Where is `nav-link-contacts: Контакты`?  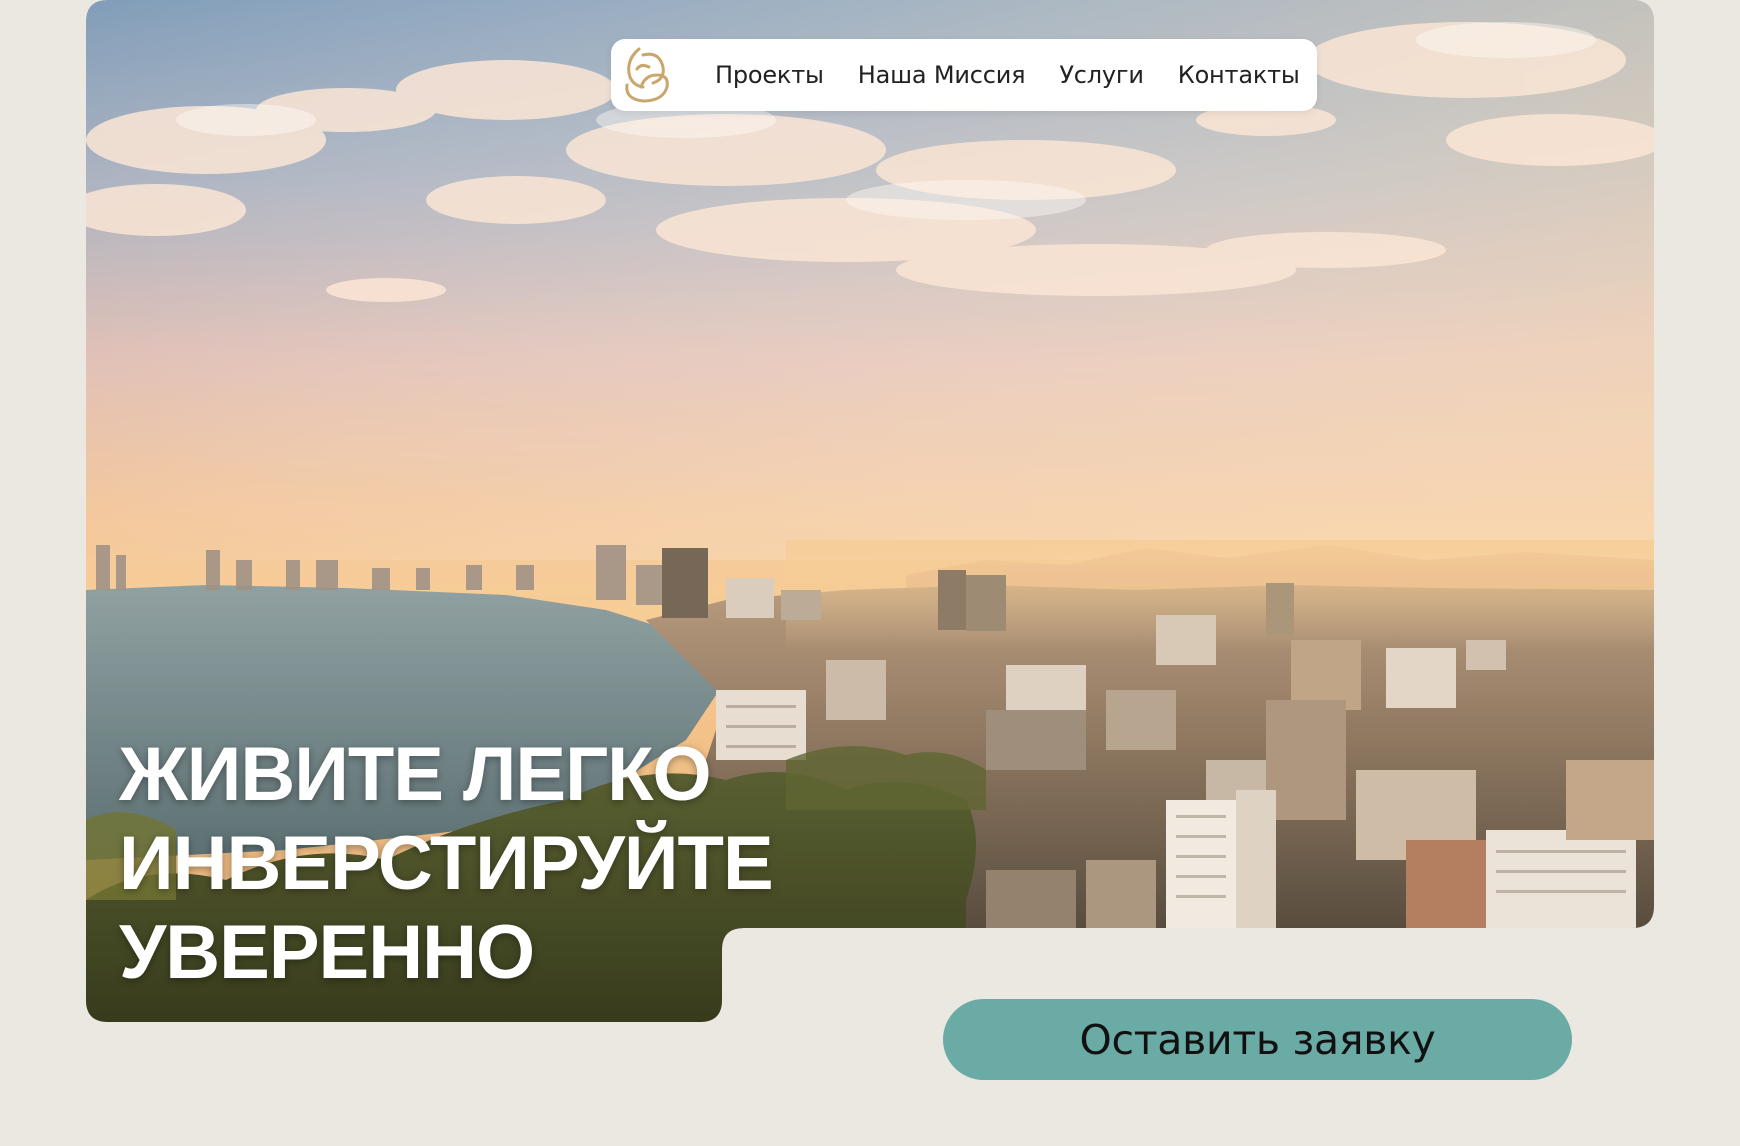 nav-link-contacts: Контакты is located at coordinates (1239, 75).